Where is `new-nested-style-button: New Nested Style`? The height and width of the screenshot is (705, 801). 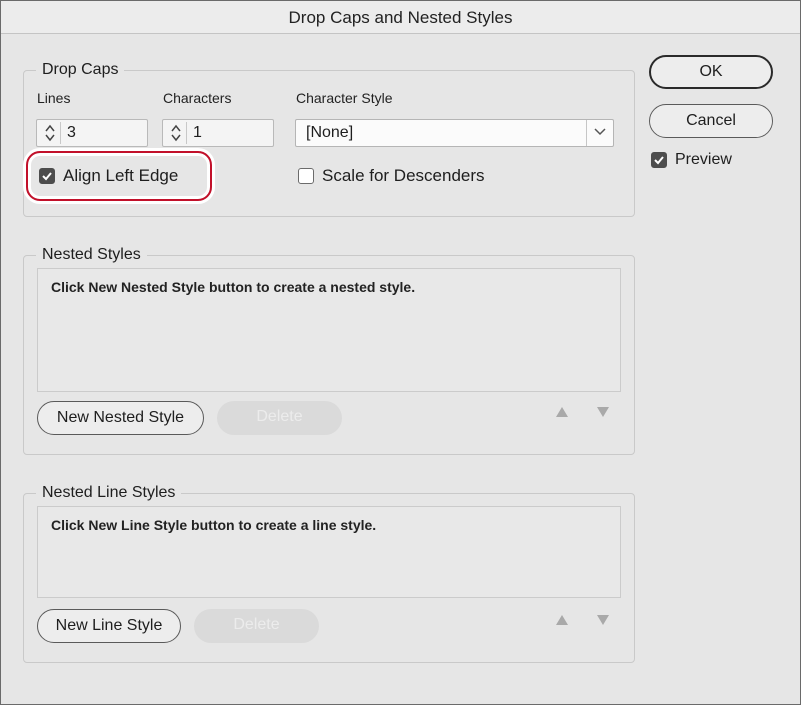
new-nested-style-button: New Nested Style is located at coordinates (120, 418).